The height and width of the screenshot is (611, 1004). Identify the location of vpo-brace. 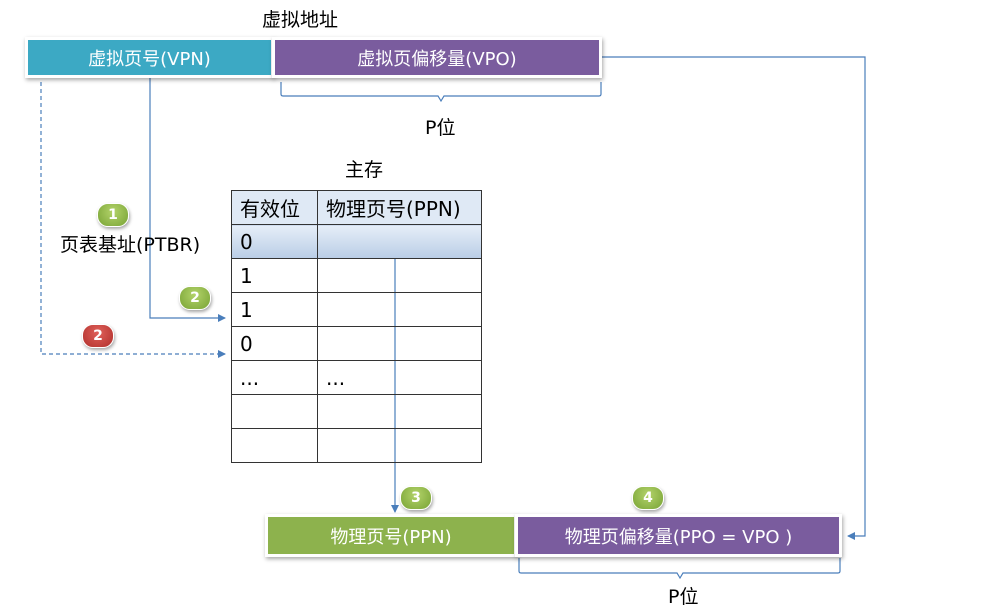
(441, 92).